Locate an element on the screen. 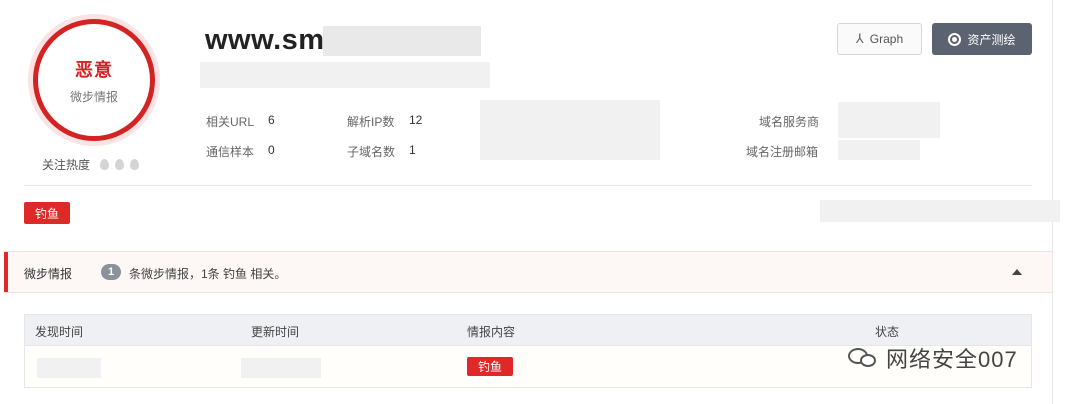 The image size is (1070, 404). redacted-info-block is located at coordinates (570, 130).